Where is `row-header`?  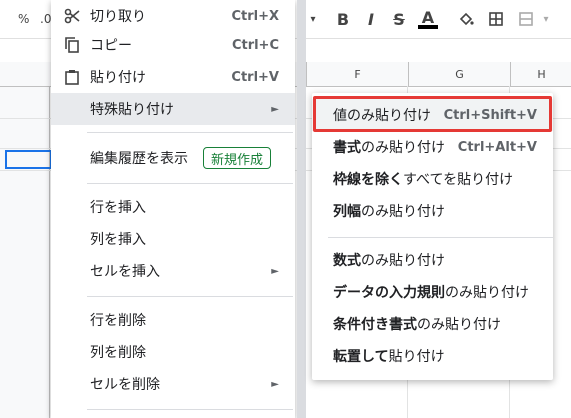
row-header is located at coordinates (25, 240).